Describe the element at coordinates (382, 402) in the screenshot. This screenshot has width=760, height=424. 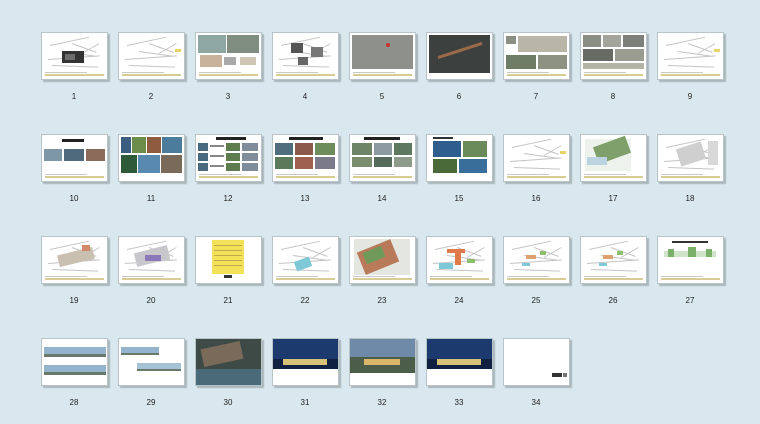
I see `slide-number: 32` at that location.